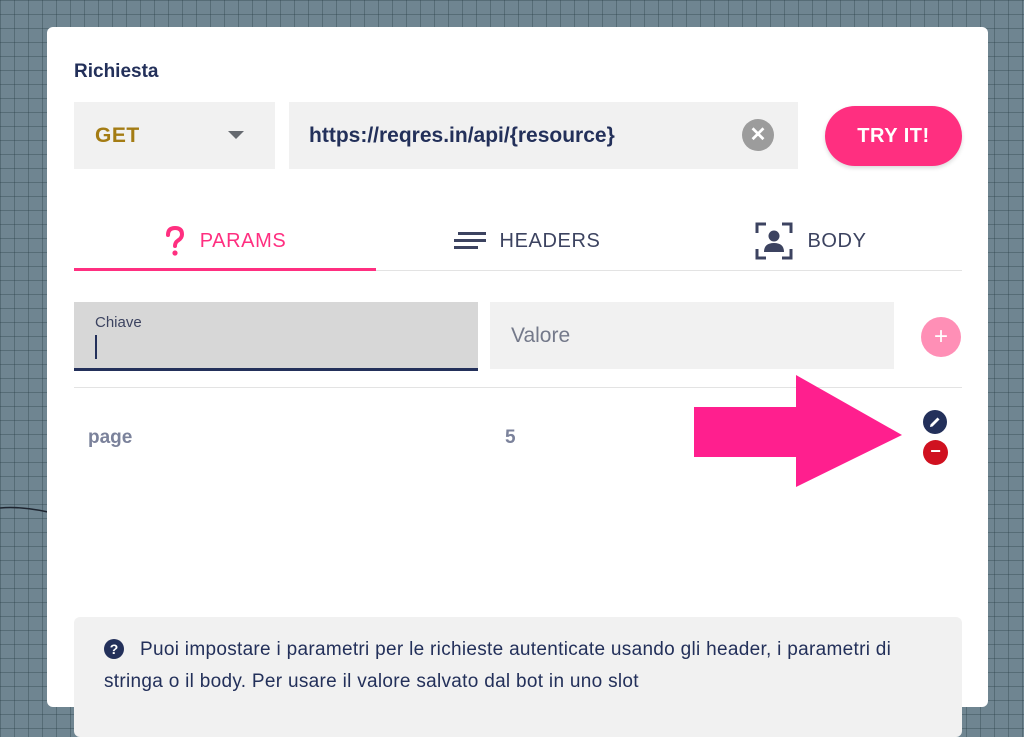  Describe the element at coordinates (758, 135) in the screenshot. I see `clear-icon: ✕` at that location.